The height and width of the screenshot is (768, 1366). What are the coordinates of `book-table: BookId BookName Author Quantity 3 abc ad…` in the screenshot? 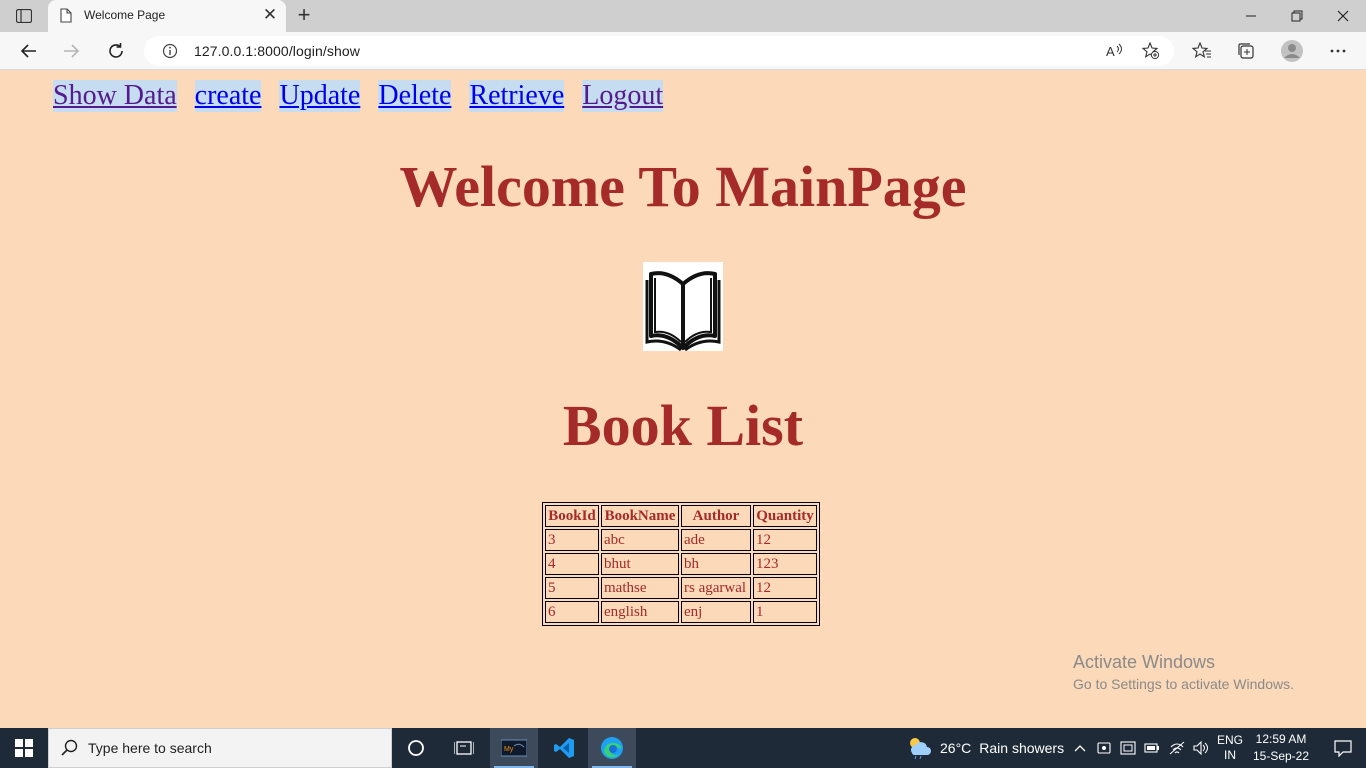 It's located at (681, 564).